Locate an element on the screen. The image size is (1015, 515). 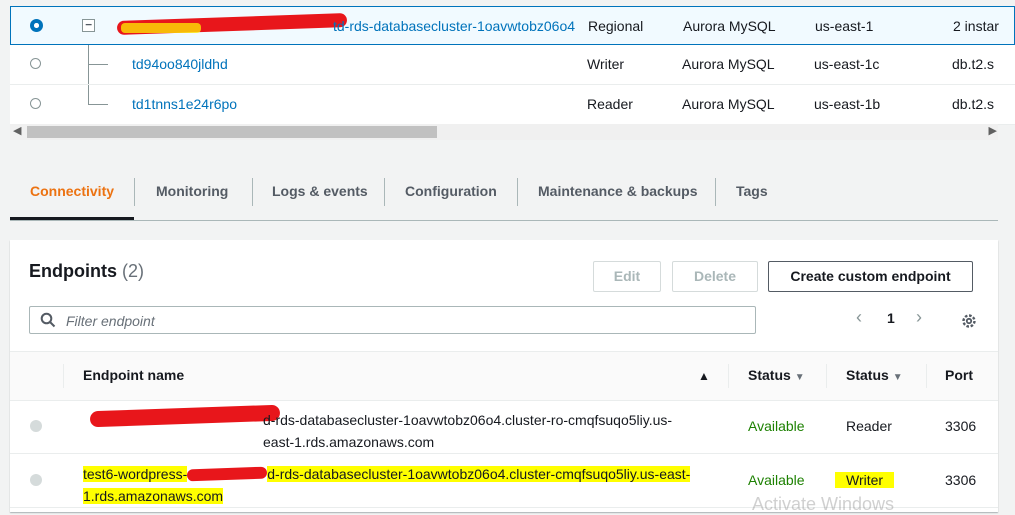
edit-button: Edit is located at coordinates (627, 276).